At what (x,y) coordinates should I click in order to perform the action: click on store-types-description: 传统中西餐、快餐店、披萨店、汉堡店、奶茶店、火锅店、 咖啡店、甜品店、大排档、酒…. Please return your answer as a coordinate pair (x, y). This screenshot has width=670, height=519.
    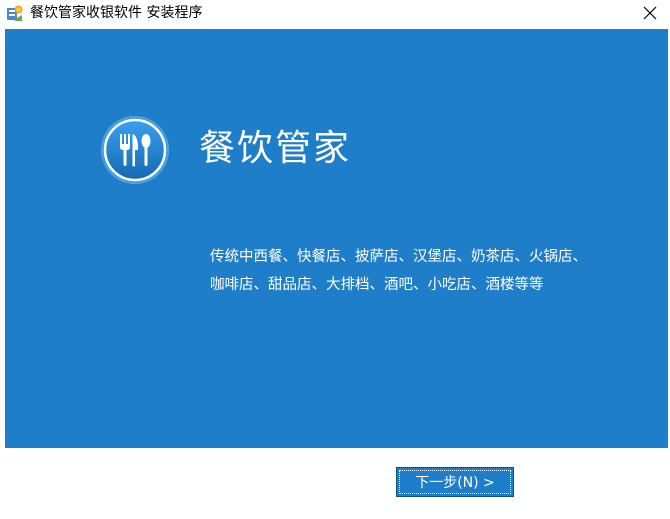
    Looking at the image, I should click on (430, 271).